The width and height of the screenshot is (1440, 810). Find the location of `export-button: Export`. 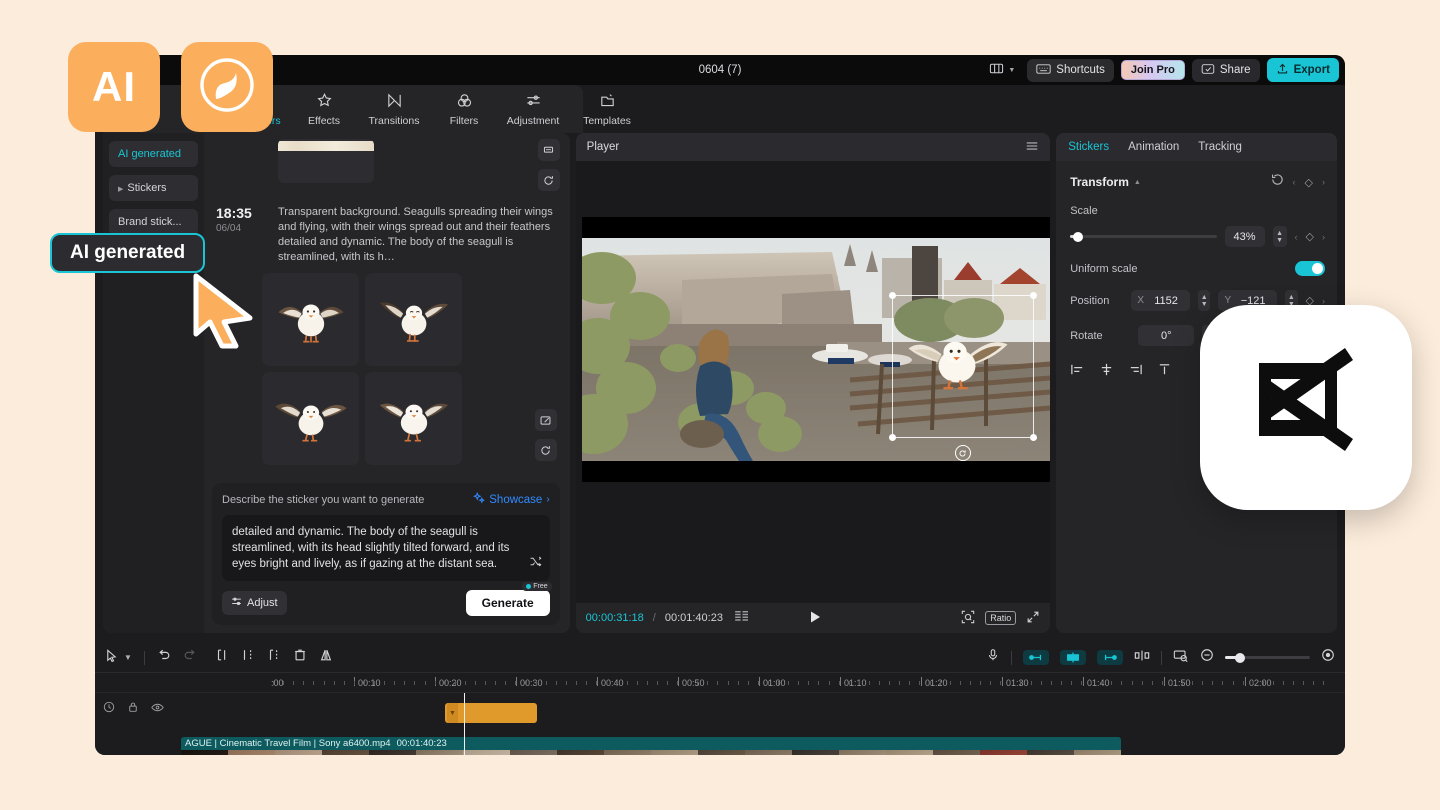

export-button: Export is located at coordinates (1302, 70).